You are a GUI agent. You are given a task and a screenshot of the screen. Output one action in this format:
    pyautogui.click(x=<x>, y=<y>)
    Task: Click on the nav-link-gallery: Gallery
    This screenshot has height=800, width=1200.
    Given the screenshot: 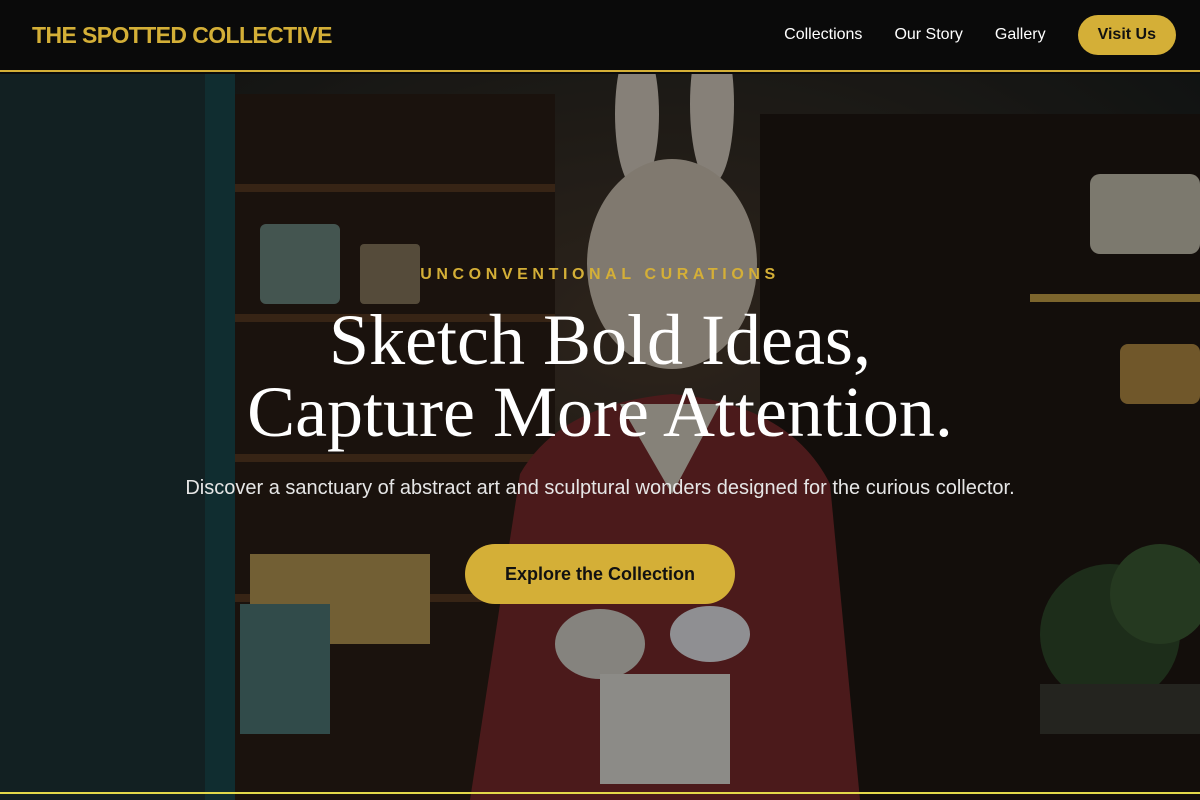 What is the action you would take?
    pyautogui.click(x=1020, y=35)
    